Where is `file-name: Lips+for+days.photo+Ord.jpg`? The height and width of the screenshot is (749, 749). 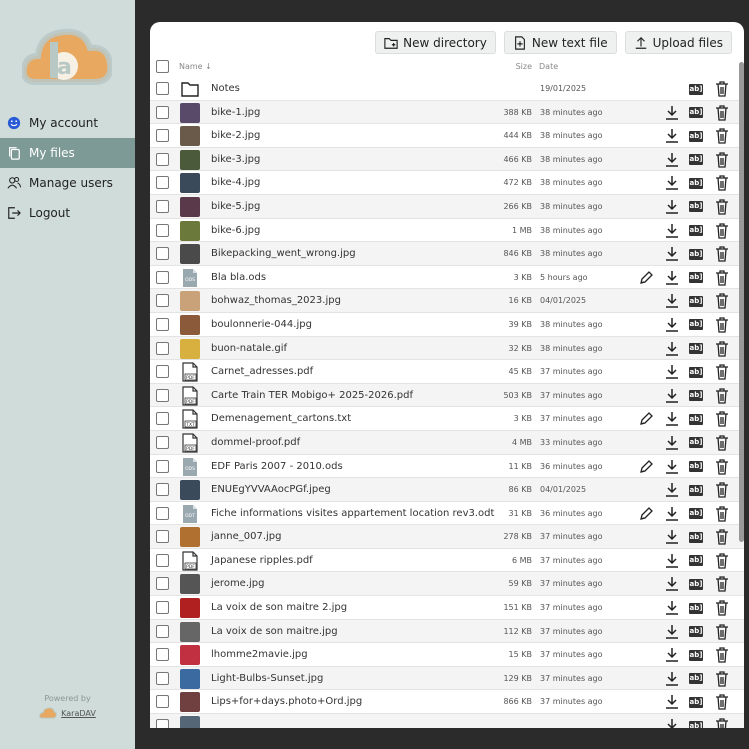
file-name: Lips+for+days.photo+Ord.jpg is located at coordinates (286, 701).